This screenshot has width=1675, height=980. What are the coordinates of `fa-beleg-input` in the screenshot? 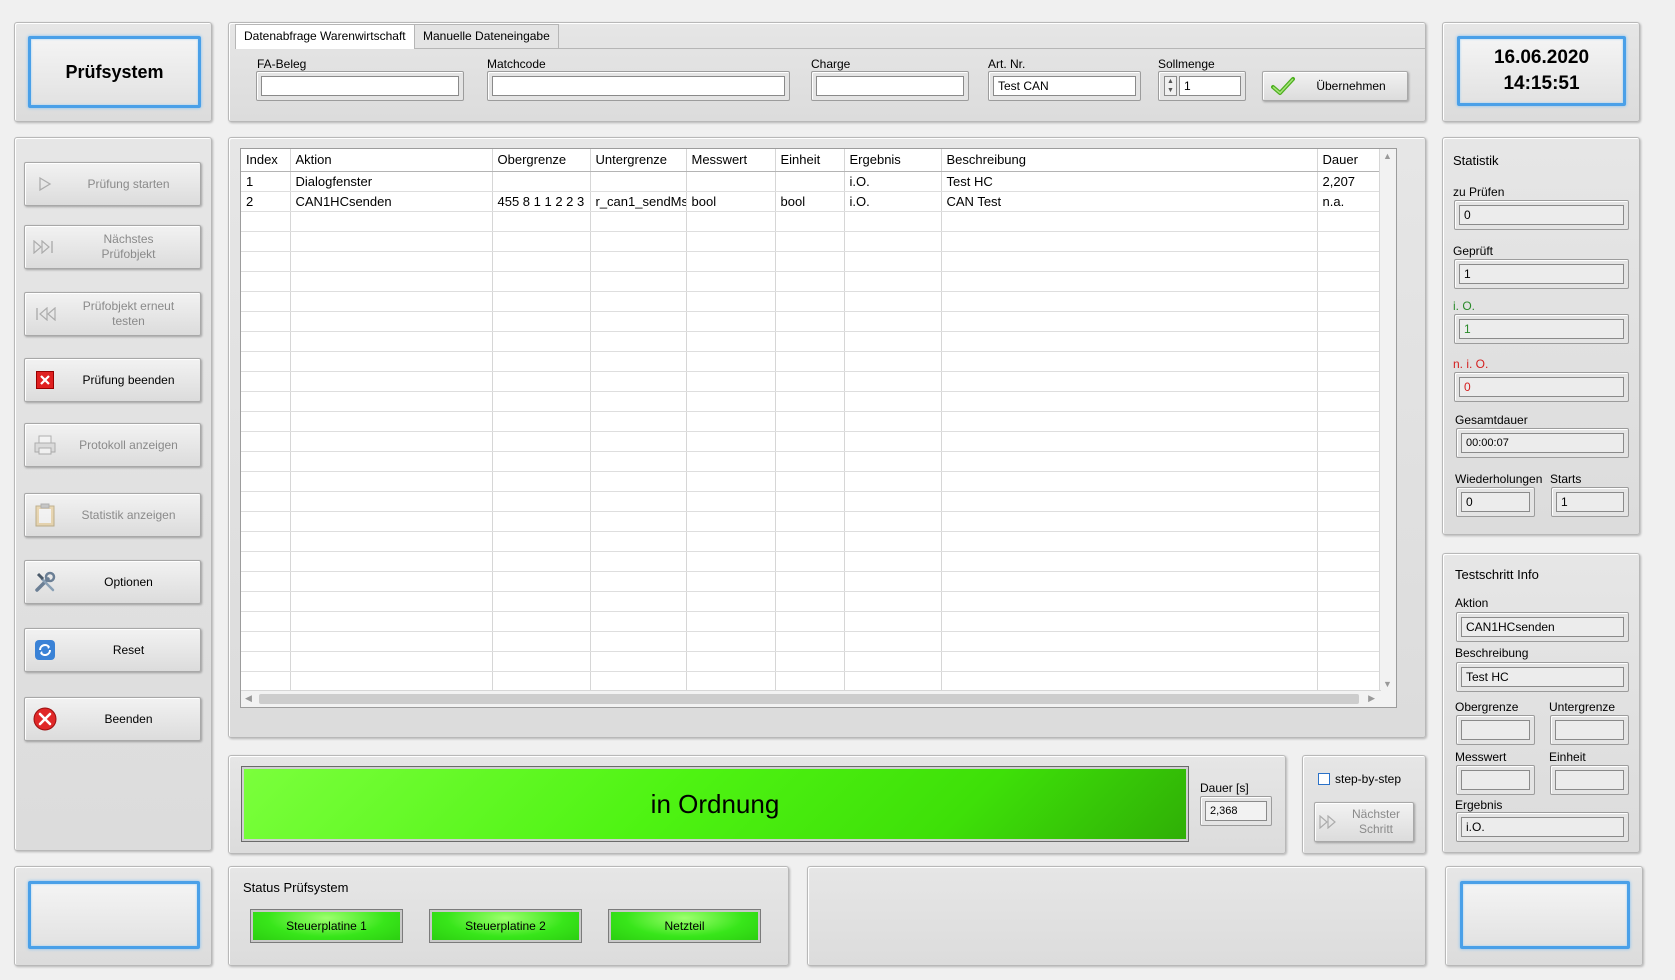 It's located at (360, 86).